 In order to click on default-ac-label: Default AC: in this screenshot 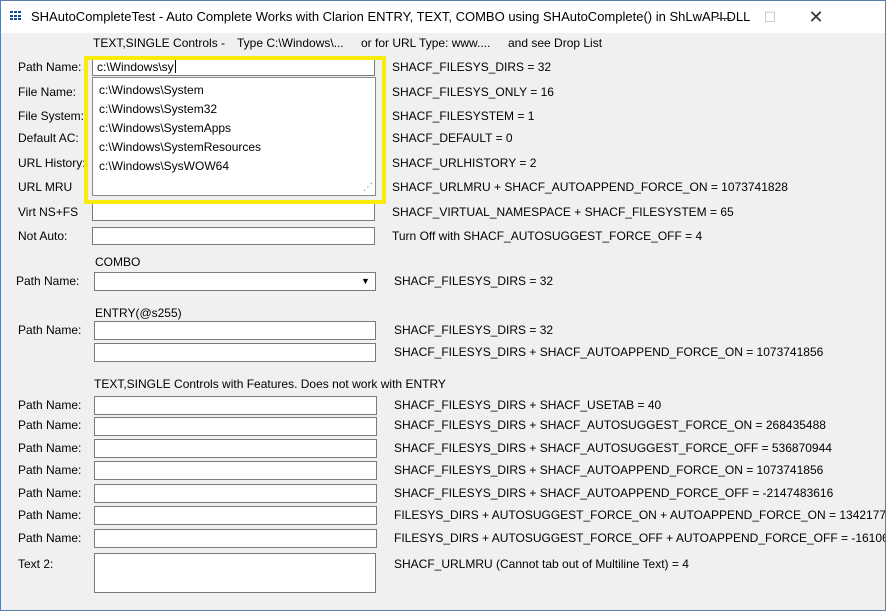, I will do `click(48, 138)`.